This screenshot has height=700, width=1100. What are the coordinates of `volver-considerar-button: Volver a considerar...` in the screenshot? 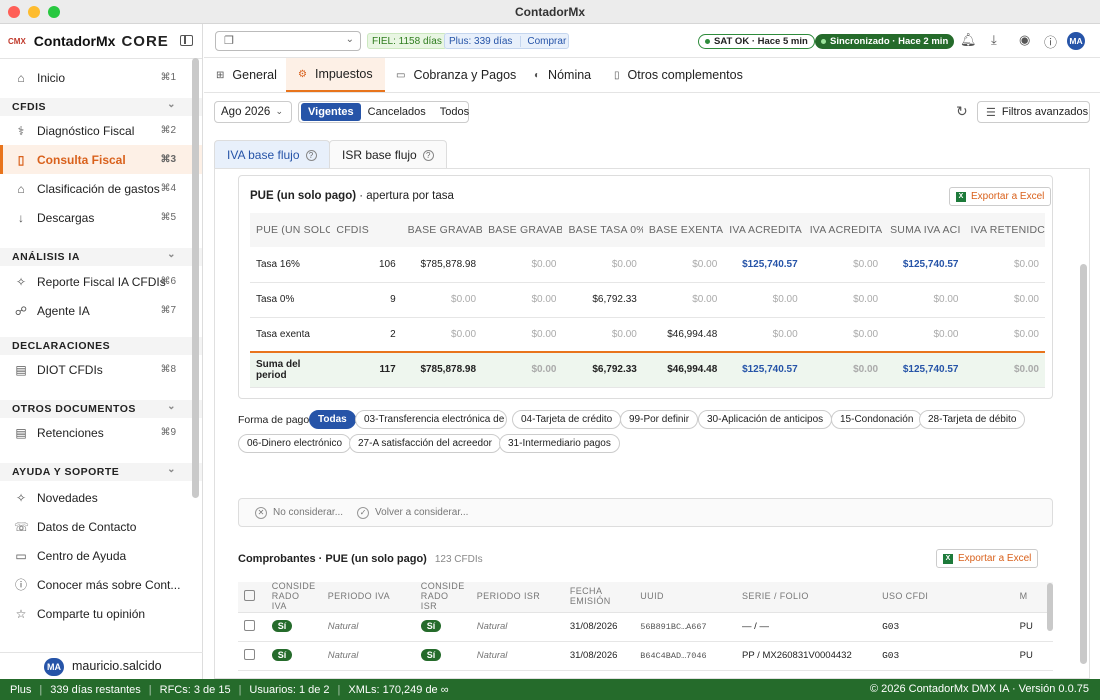 It's located at (421, 512).